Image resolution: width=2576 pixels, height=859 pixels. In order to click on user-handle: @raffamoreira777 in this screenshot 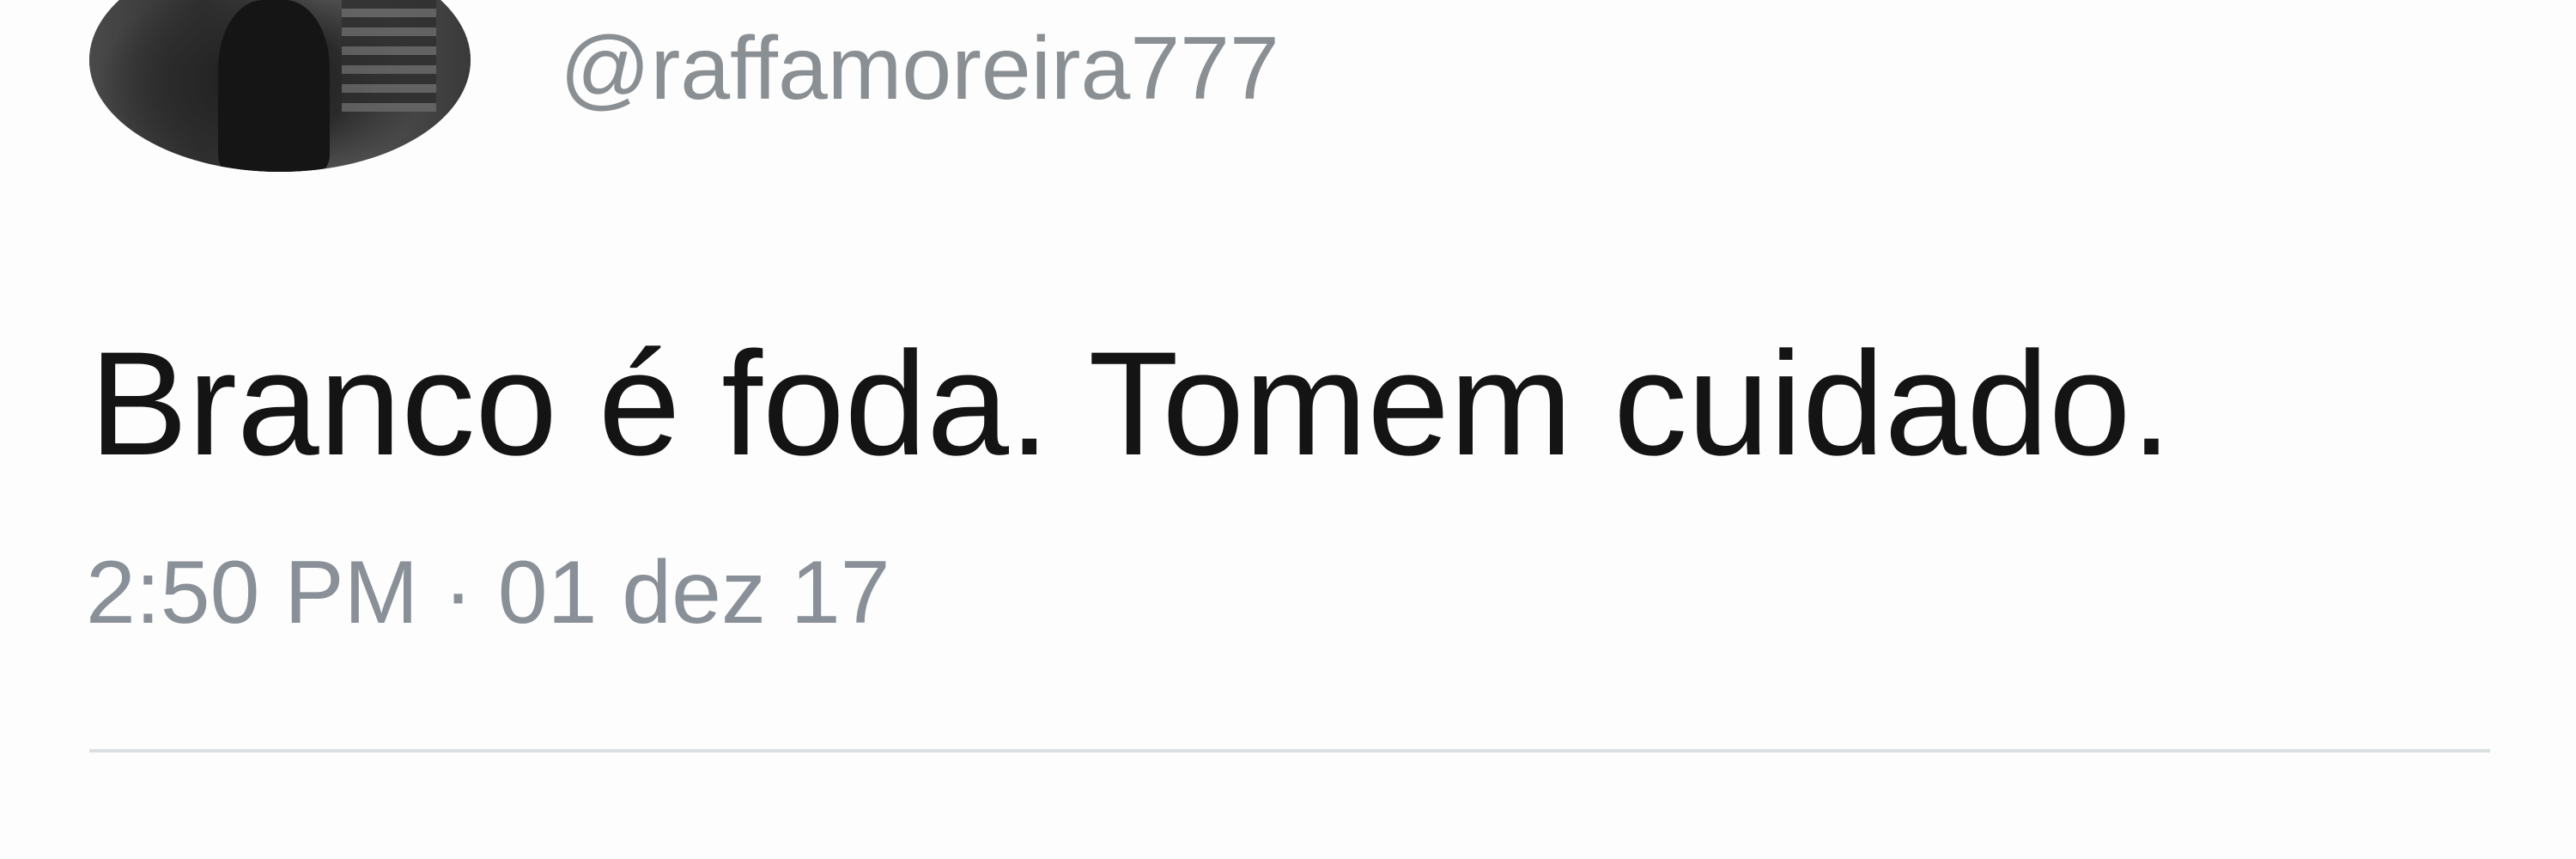, I will do `click(919, 68)`.